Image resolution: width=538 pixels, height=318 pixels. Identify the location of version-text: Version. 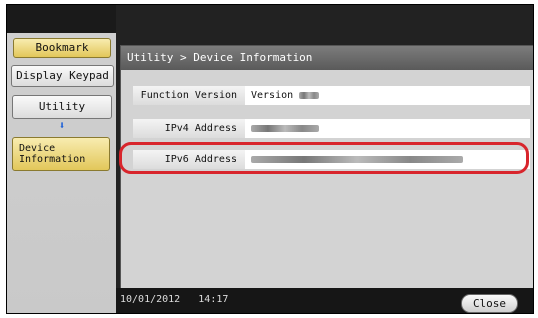
(272, 95).